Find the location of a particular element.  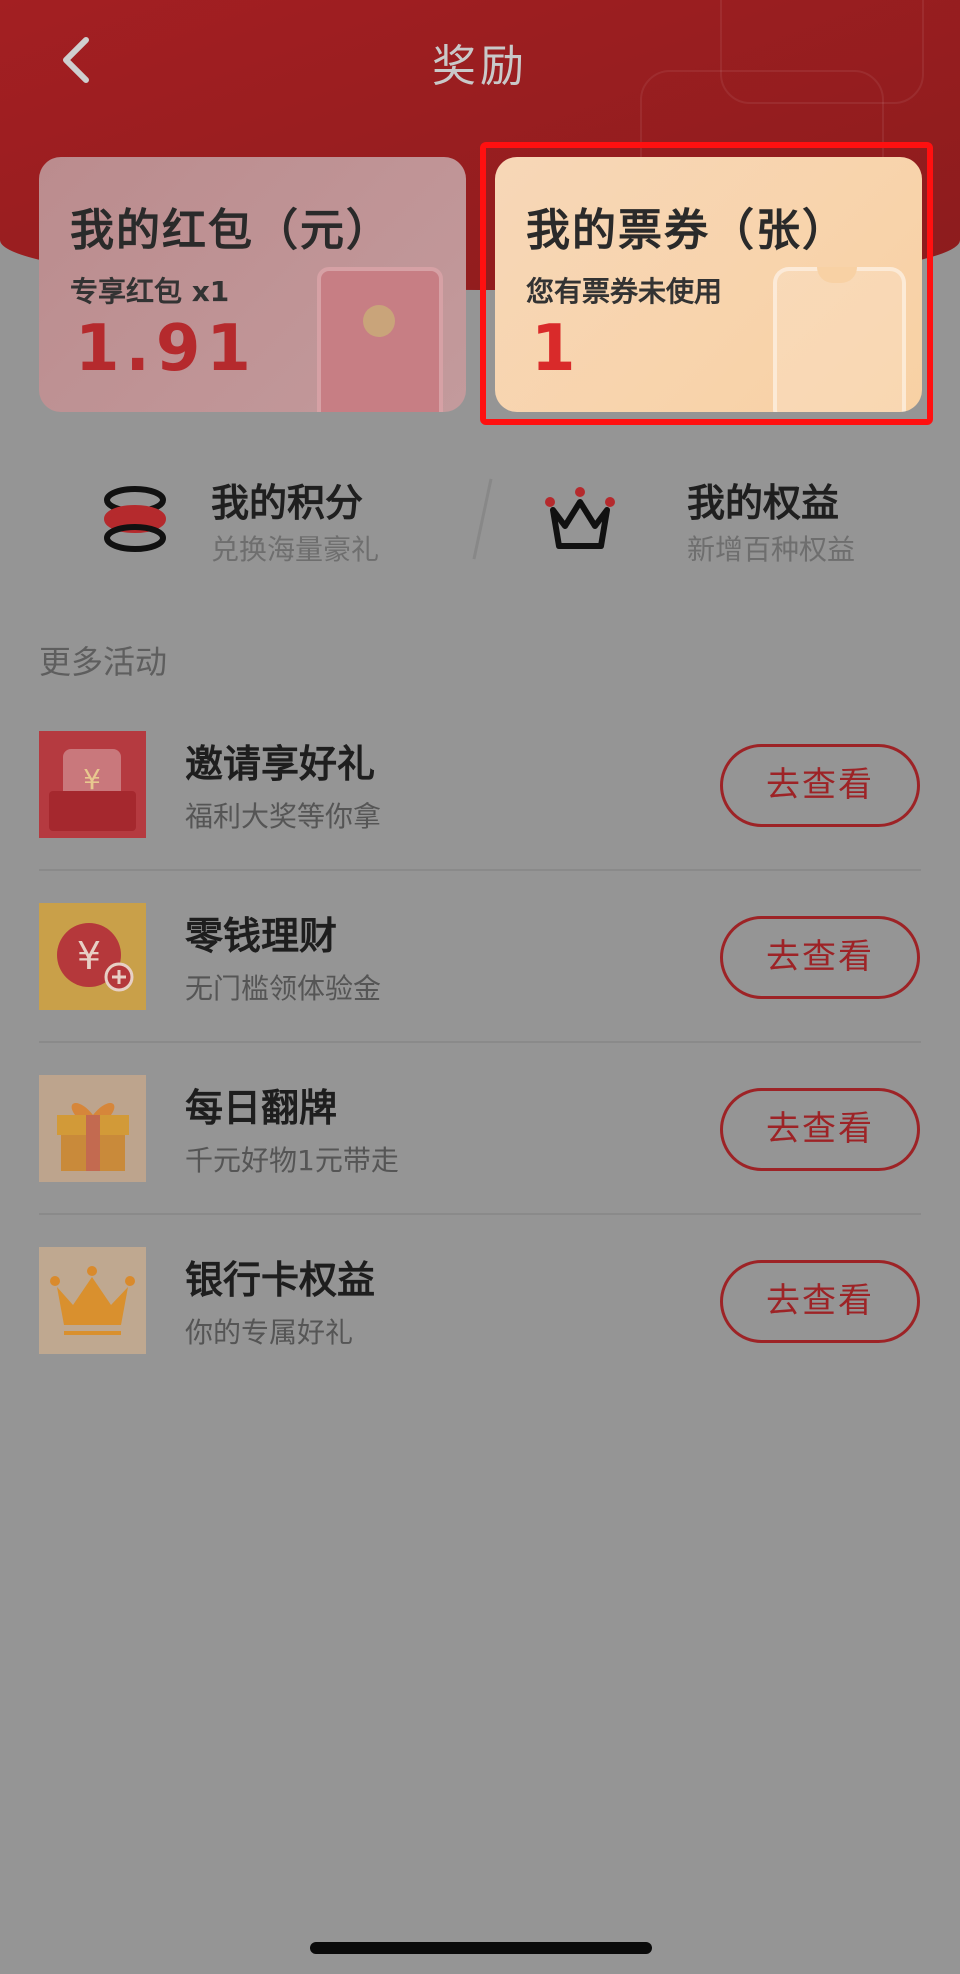

activity-title: 每日翻牌 is located at coordinates (261, 1108).